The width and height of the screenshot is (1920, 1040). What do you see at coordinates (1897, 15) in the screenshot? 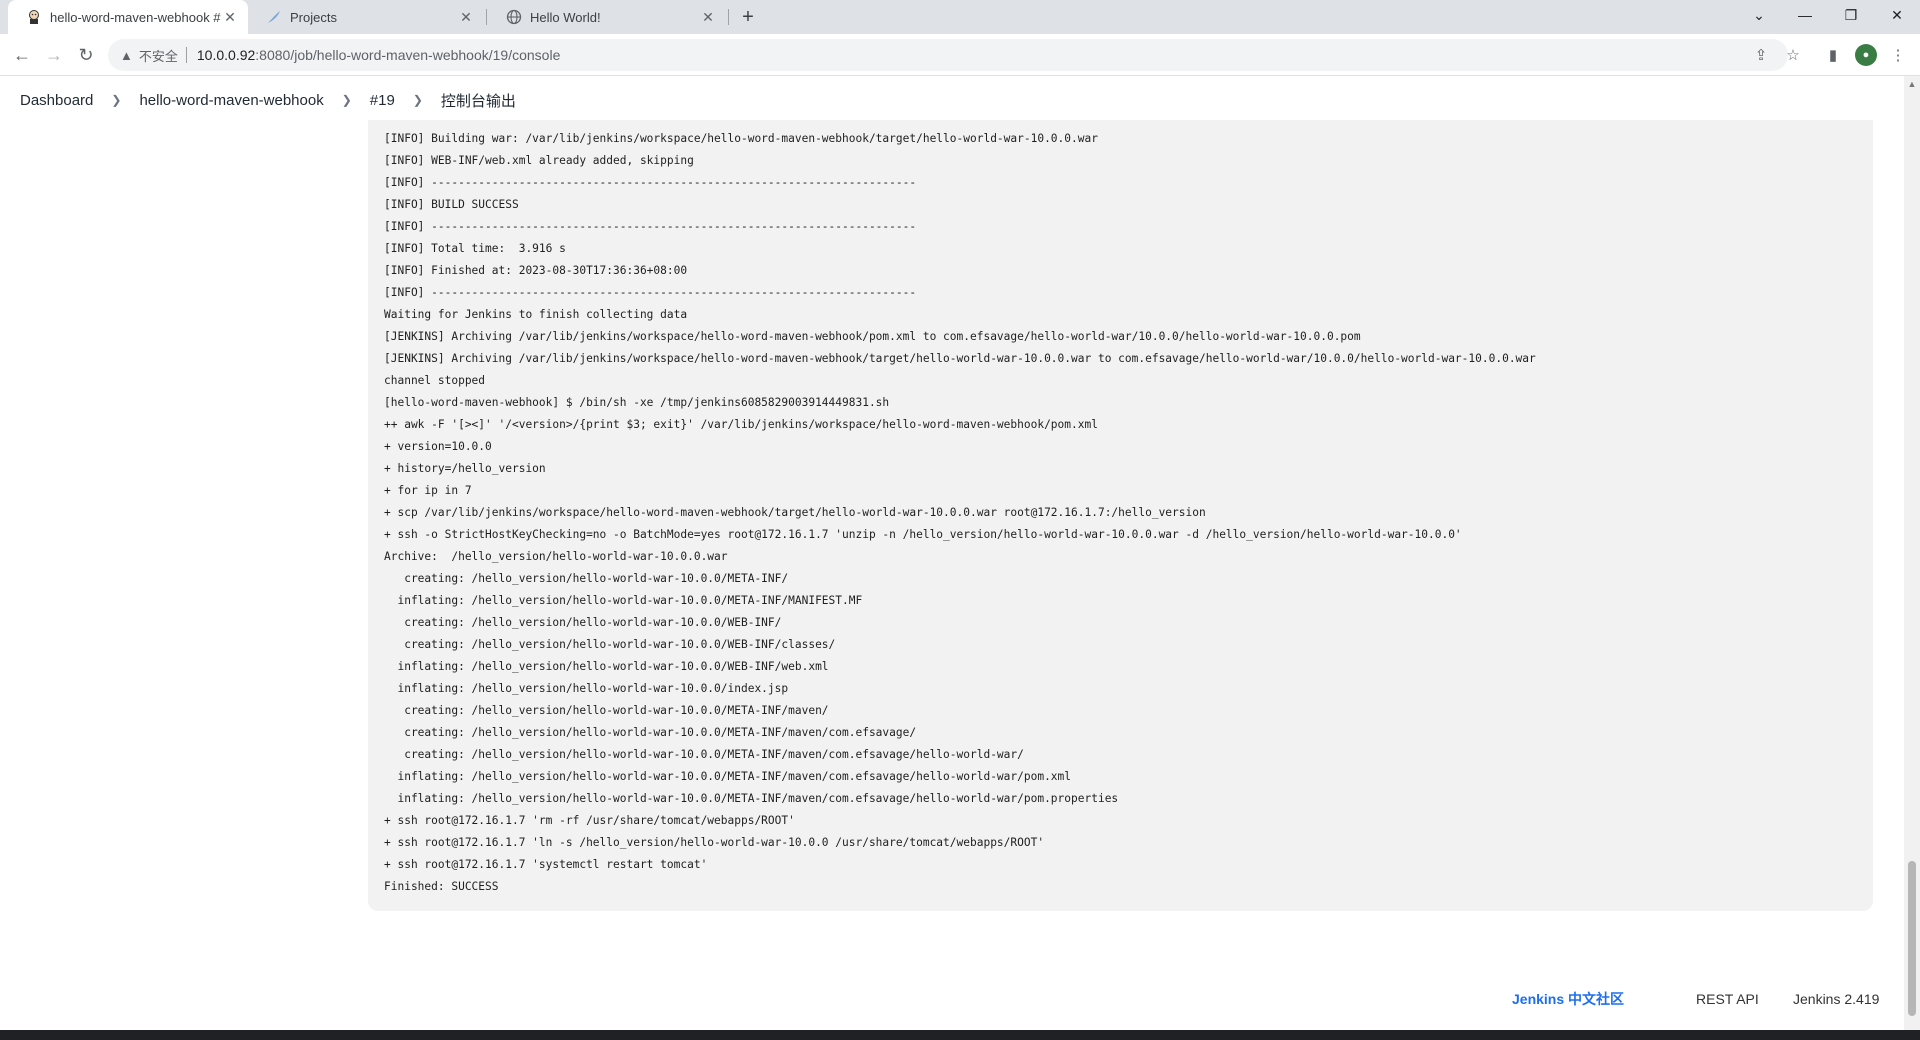
I see `close-window-button: ✕` at bounding box center [1897, 15].